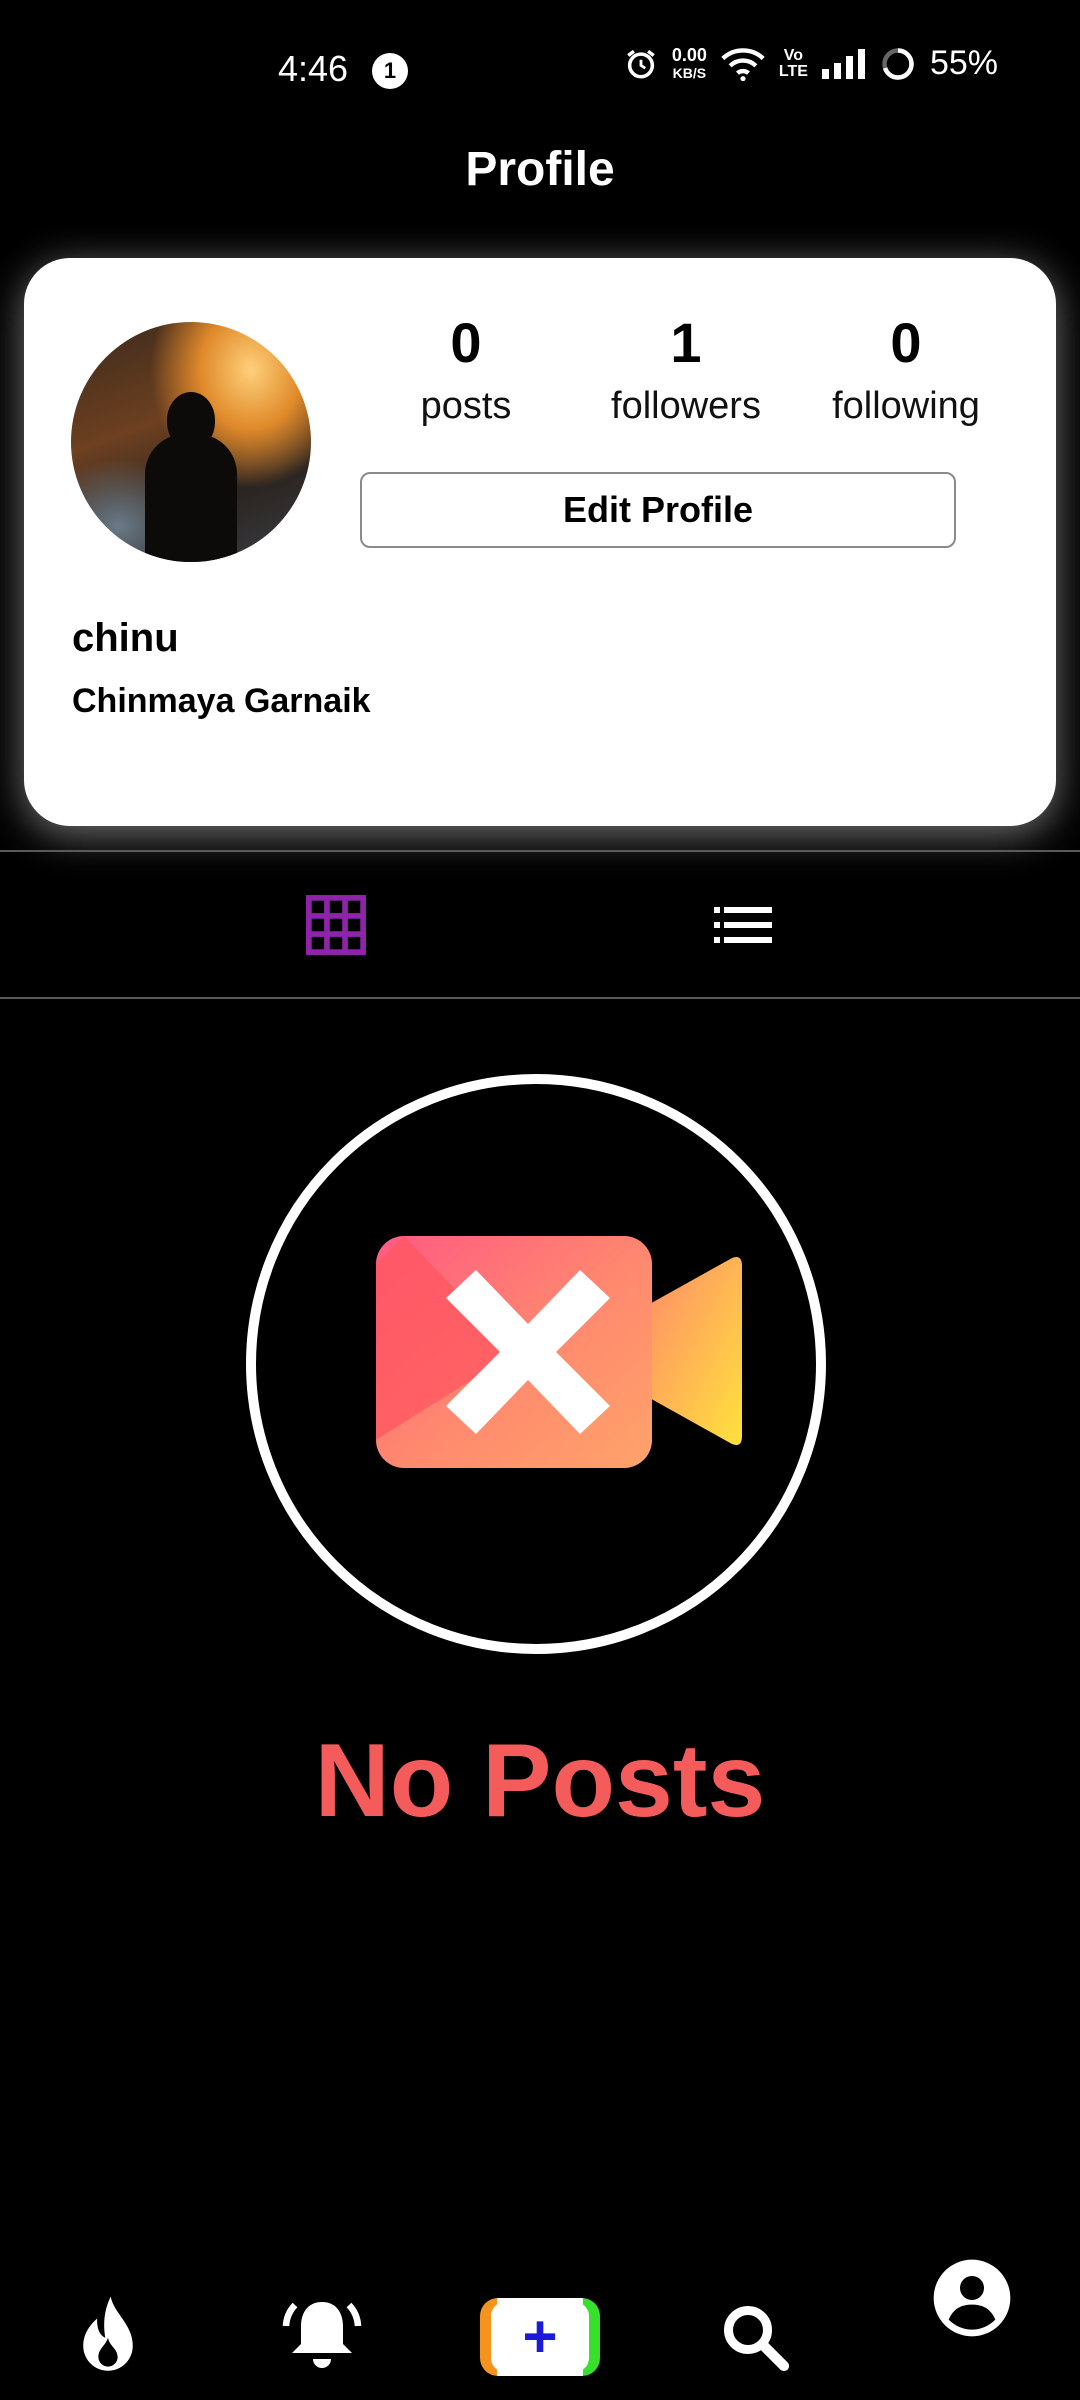 This screenshot has height=2400, width=1080. I want to click on nav-notifications, so click(322, 2335).